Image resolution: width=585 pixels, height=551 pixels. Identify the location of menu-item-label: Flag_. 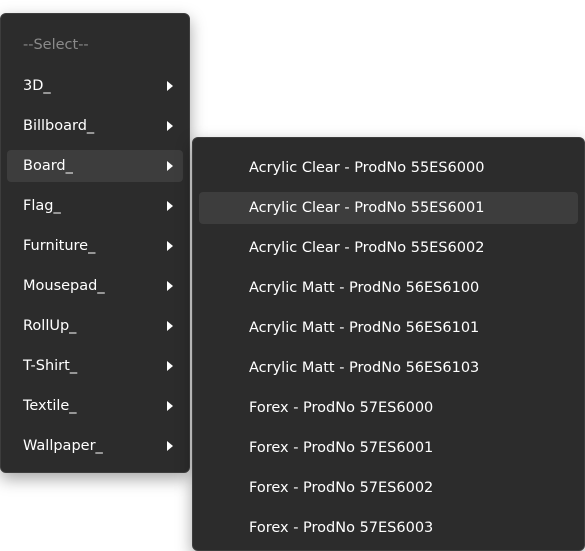
(42, 206).